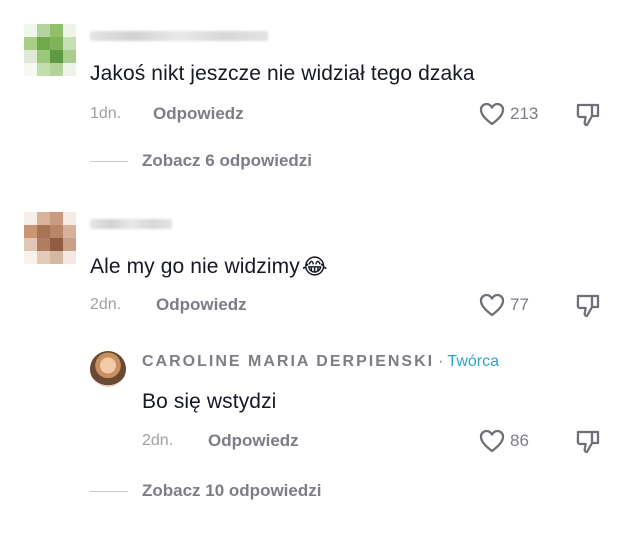 This screenshot has height=533, width=624. I want to click on creator-name: CAROLINE MARIA DERPIENSKI, so click(288, 362).